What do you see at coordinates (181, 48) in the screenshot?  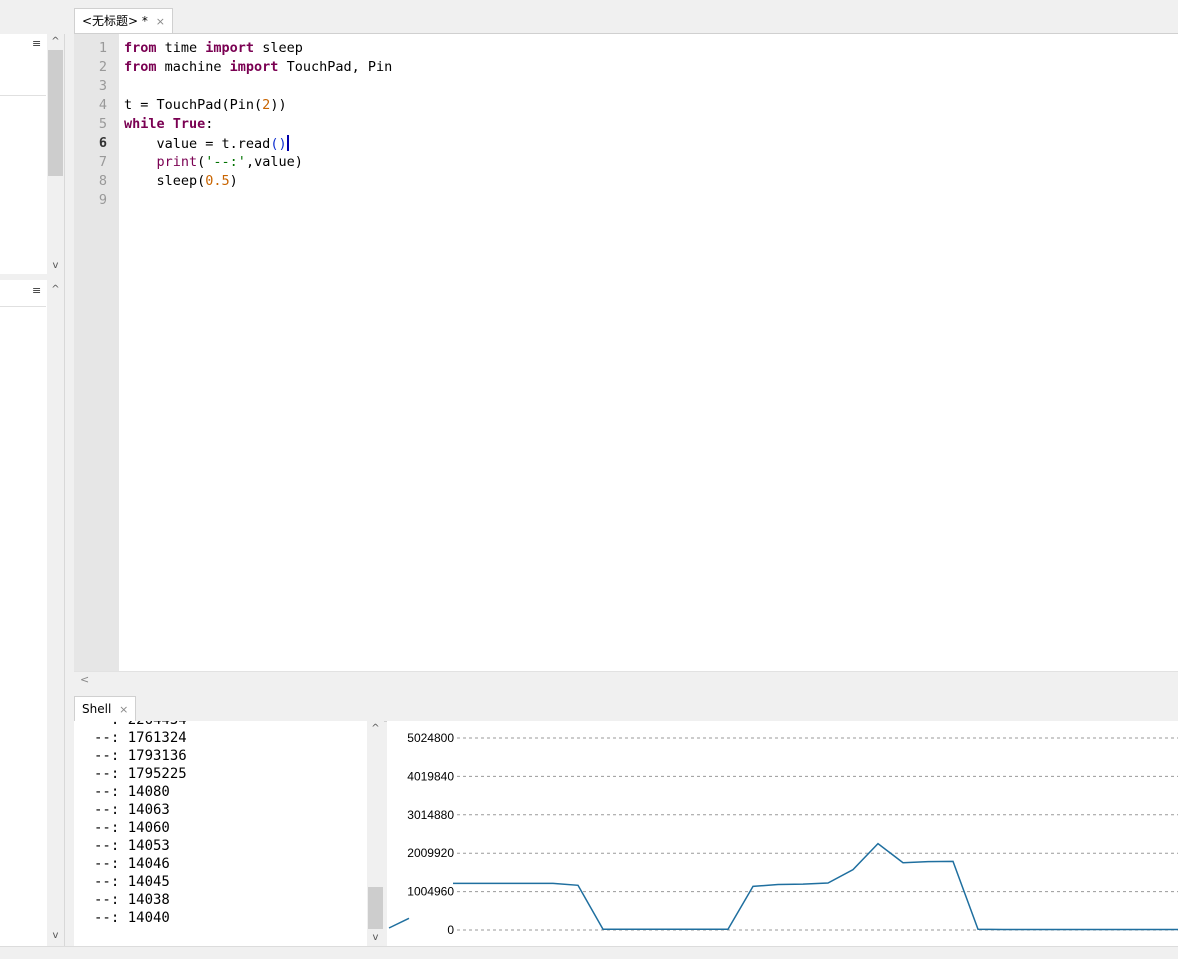 I see `code-token: time` at bounding box center [181, 48].